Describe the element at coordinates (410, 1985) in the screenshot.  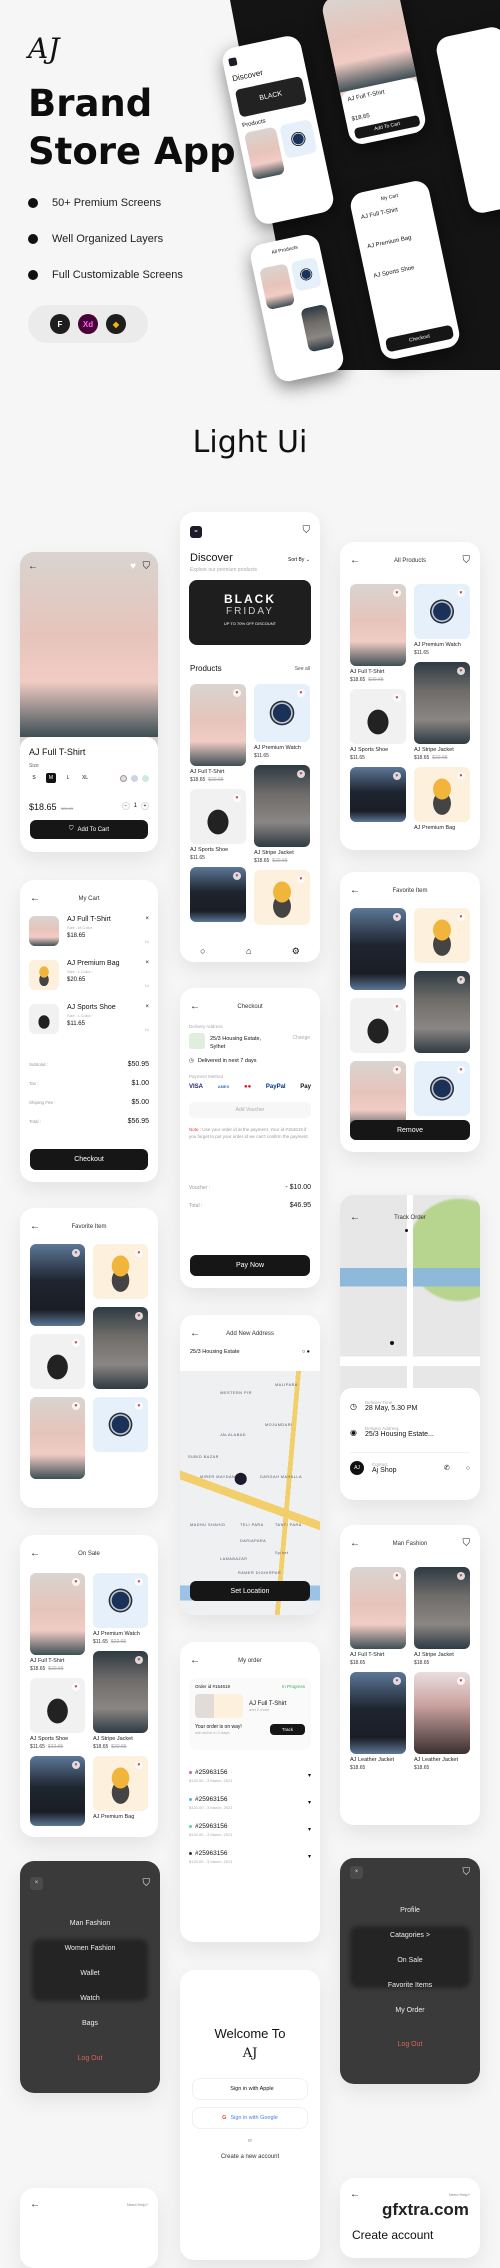
I see `menu-item: Favorite Items` at that location.